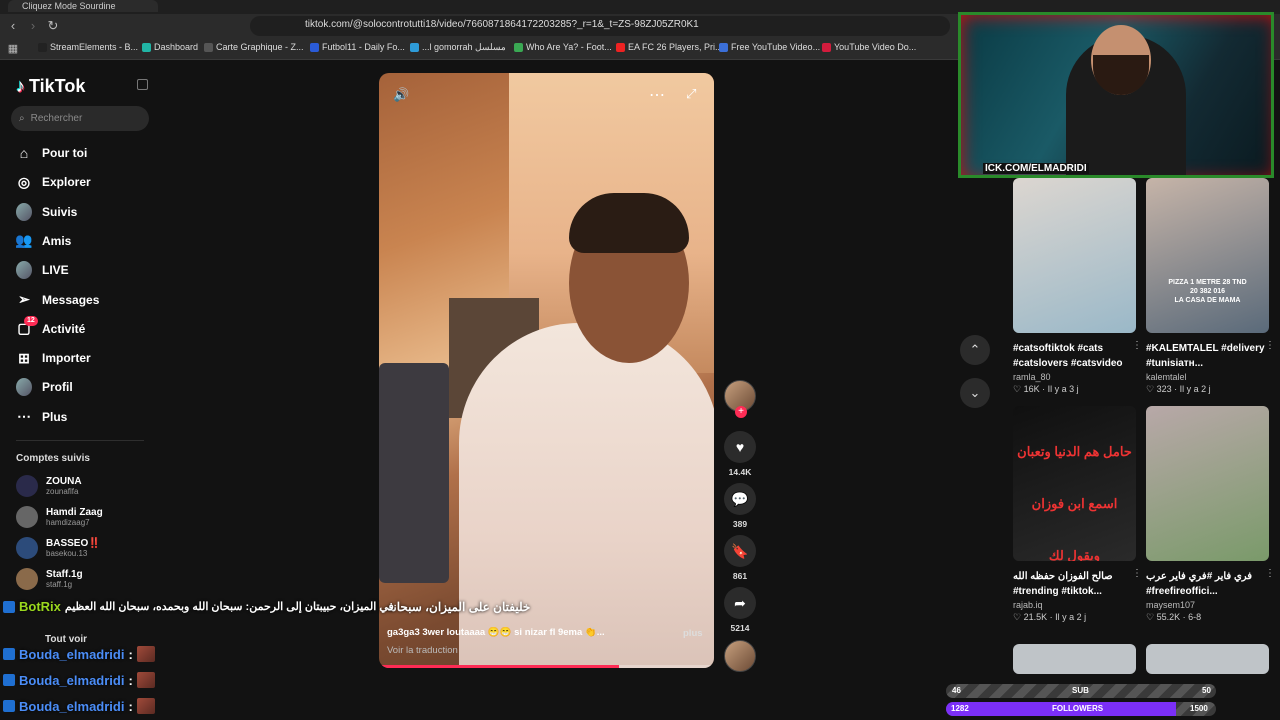 This screenshot has width=1280, height=720. I want to click on sub-goal-fill, so click(1070, 691).